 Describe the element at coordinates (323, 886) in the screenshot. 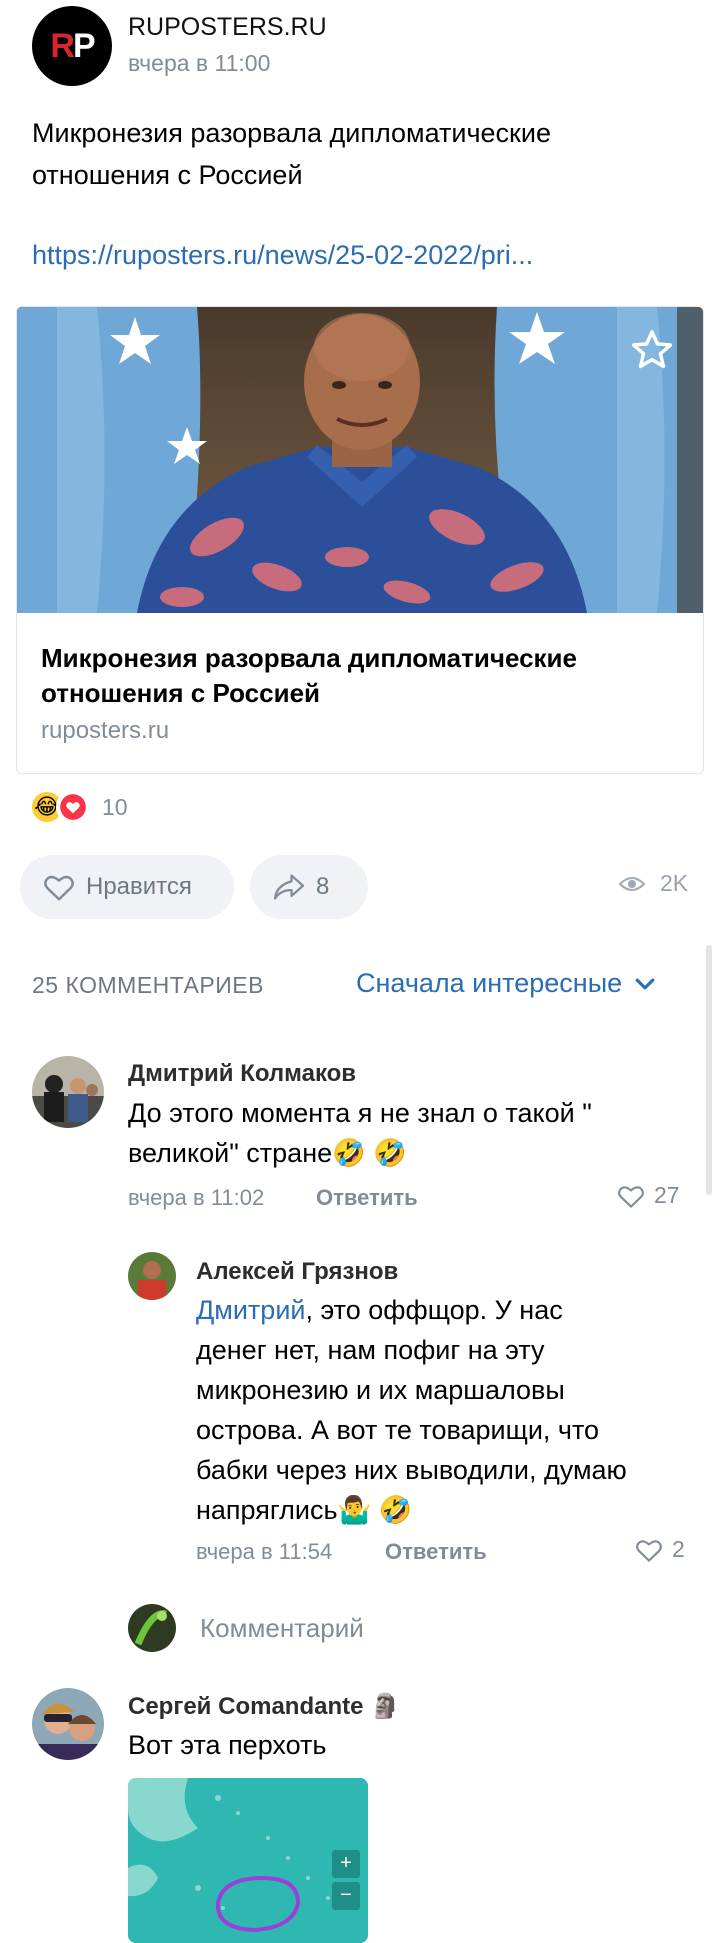

I see `share-count: 8` at that location.